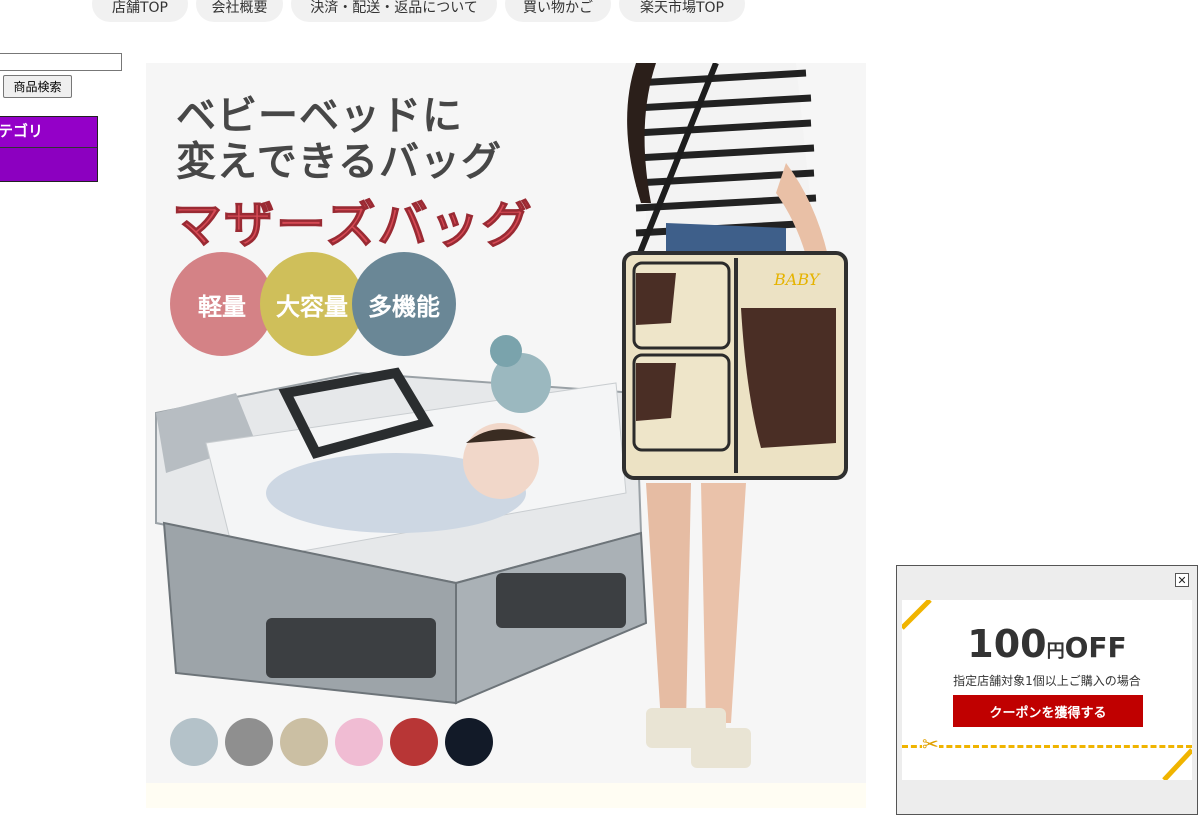 The image size is (1203, 815). I want to click on cut-line, so click(1047, 746).